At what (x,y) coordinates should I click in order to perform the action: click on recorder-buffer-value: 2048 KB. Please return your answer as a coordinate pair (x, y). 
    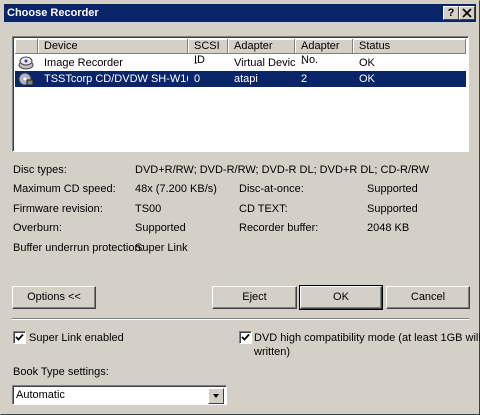
    Looking at the image, I should click on (388, 228).